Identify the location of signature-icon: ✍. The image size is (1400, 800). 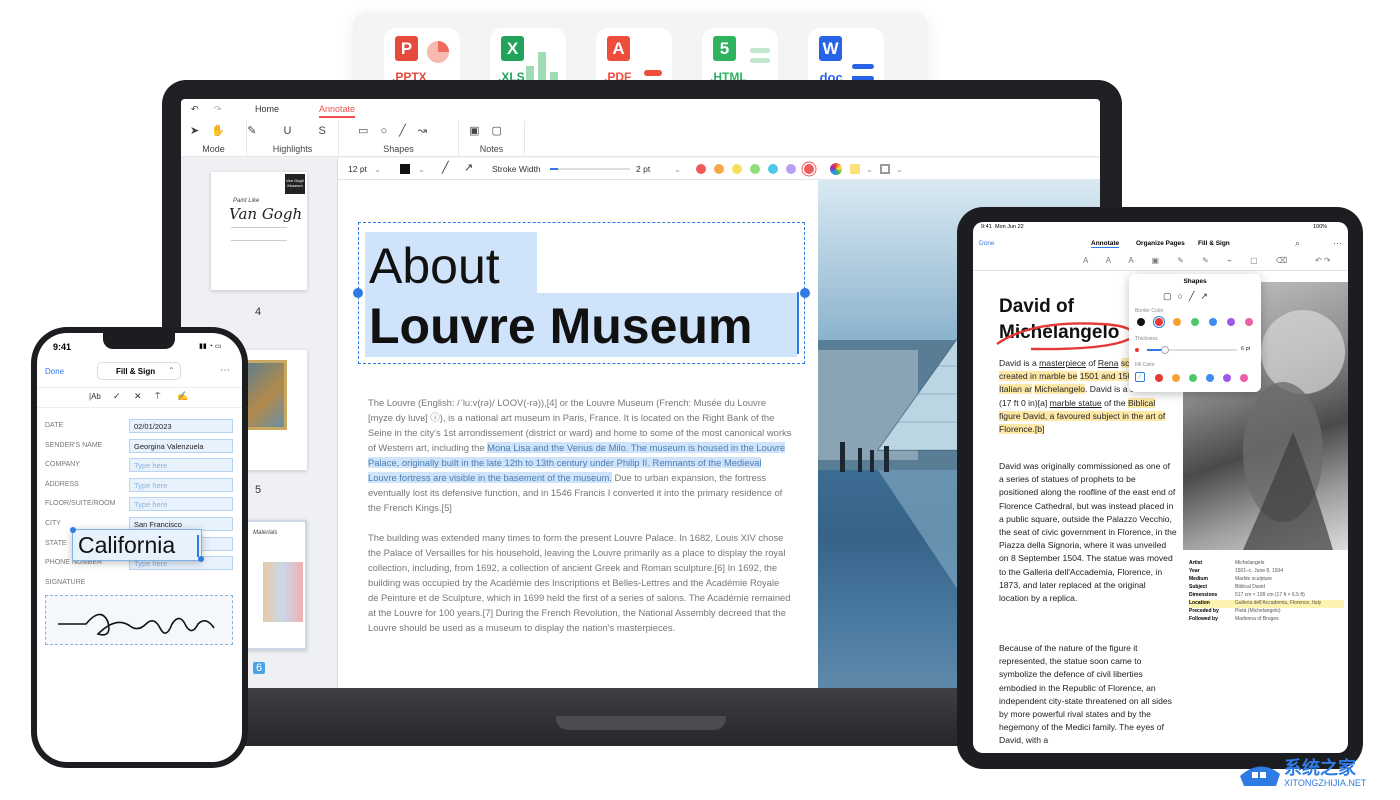
(182, 396).